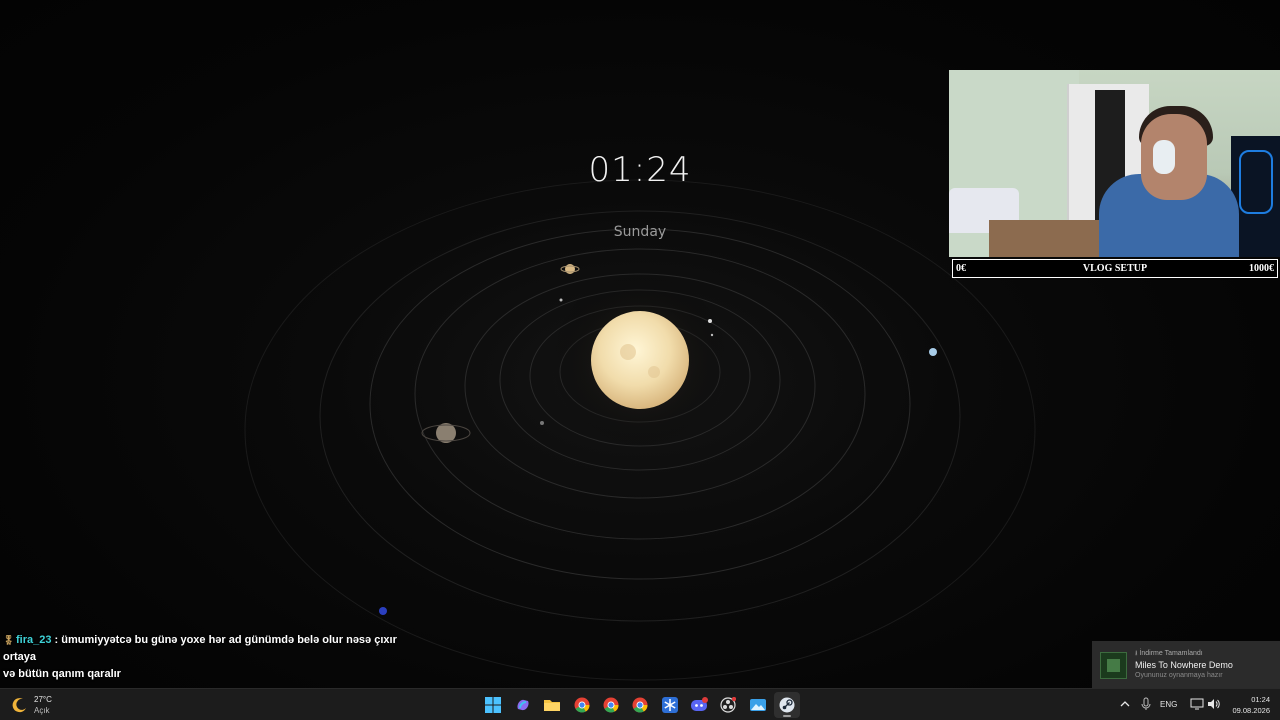 The height and width of the screenshot is (720, 1280). I want to click on goal-title: VLOG SETUP, so click(1115, 268).